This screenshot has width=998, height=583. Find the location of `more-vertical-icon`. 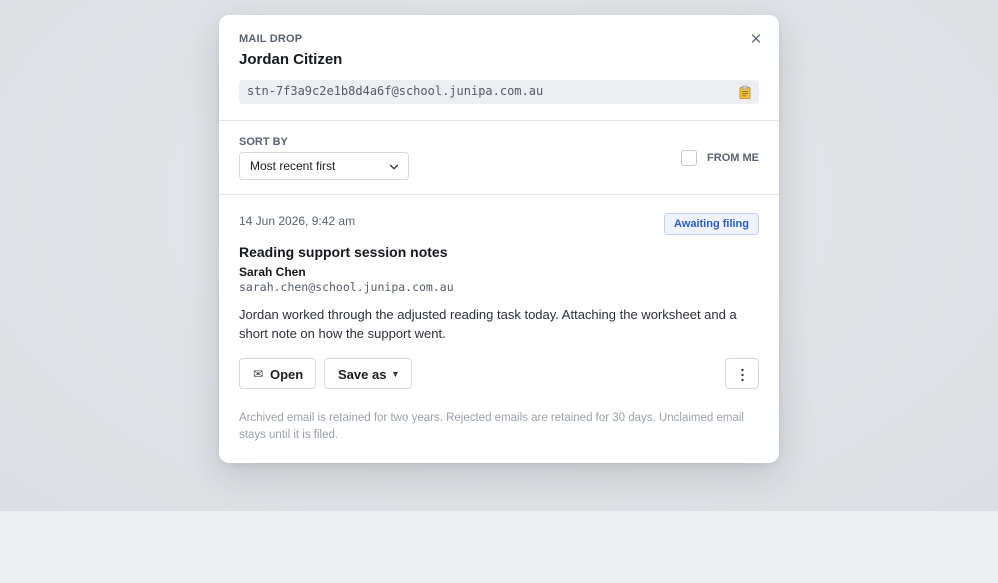

more-vertical-icon is located at coordinates (742, 375).